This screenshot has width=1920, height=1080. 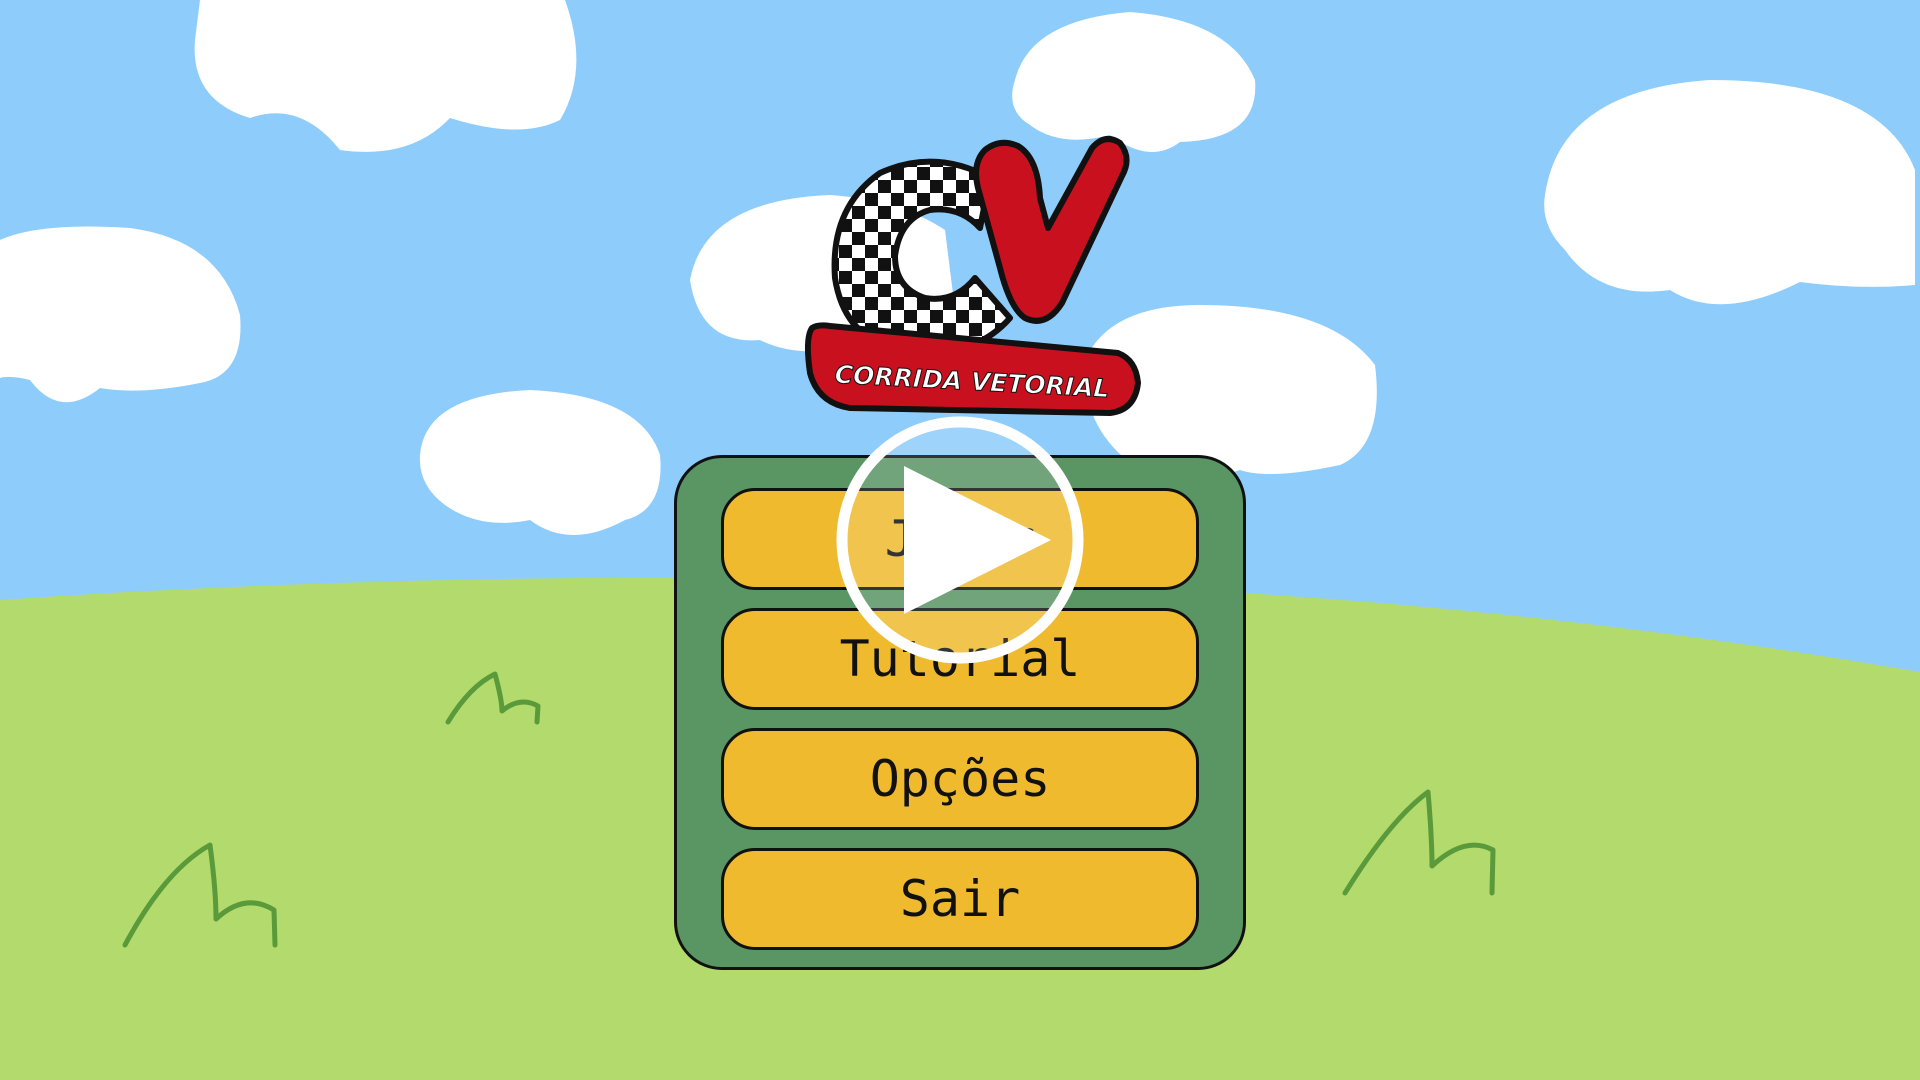 I want to click on checkered-flag-cv-logo: CORRIDA VETORIAL, so click(x=972, y=276).